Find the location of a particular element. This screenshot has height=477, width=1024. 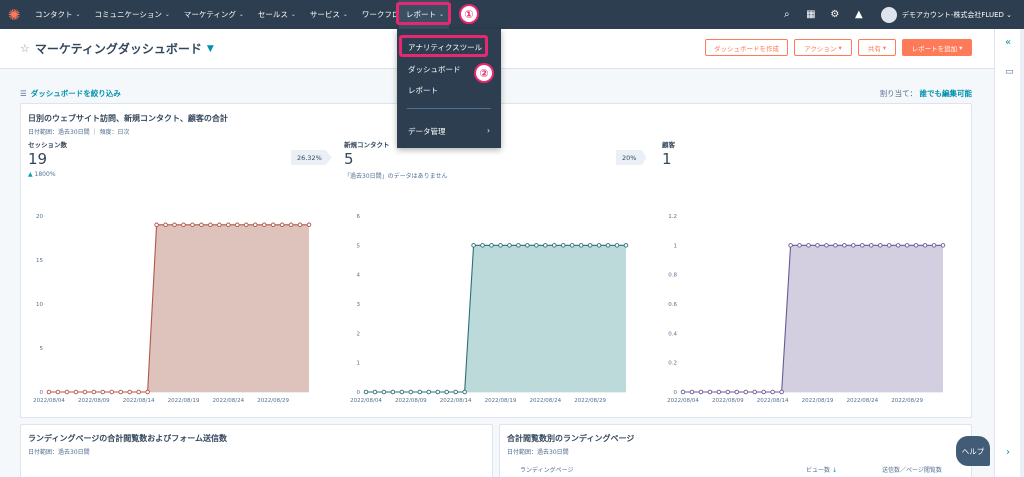

page-title: ☆ マーケティングダッシュボード ▼ is located at coordinates (117, 48).